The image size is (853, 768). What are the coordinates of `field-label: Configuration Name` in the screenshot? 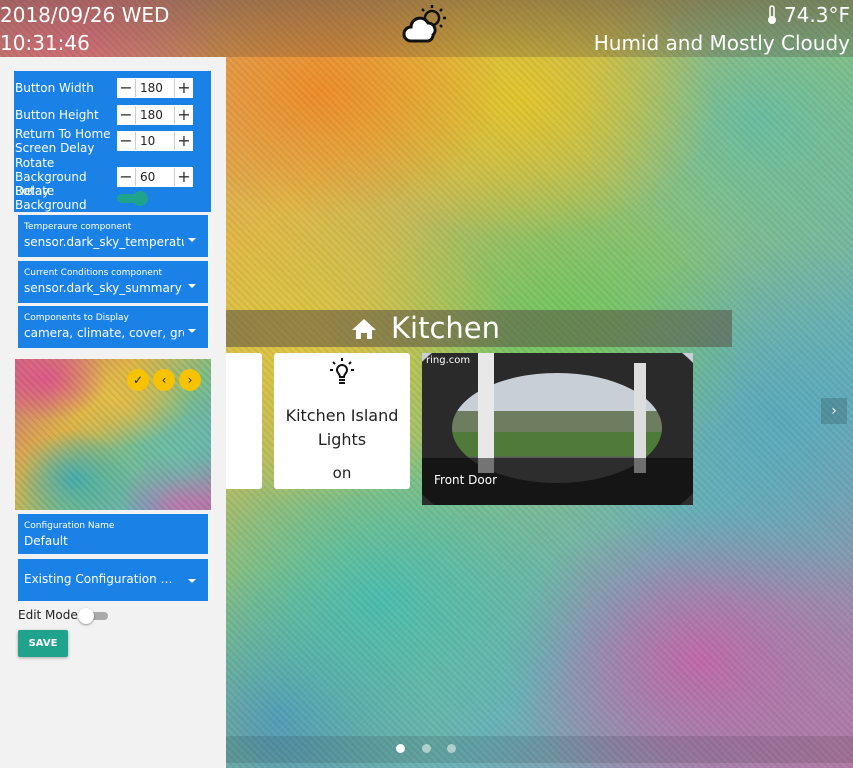 It's located at (69, 526).